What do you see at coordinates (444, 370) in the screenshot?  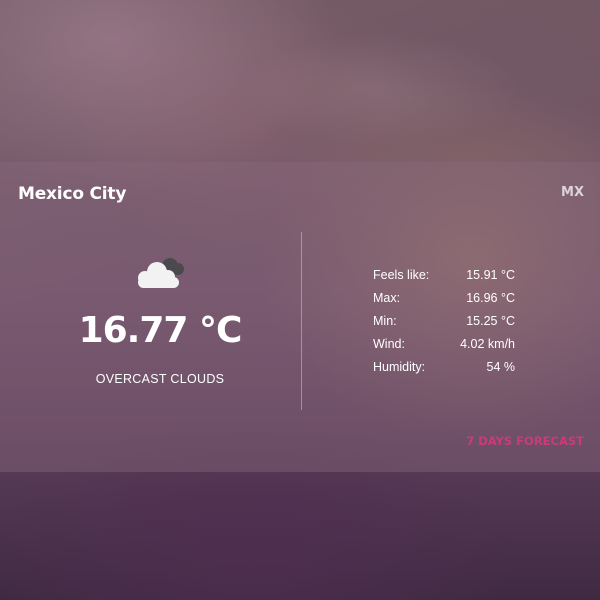 I see `detail-row-humidity: Humidity: 54 %` at bounding box center [444, 370].